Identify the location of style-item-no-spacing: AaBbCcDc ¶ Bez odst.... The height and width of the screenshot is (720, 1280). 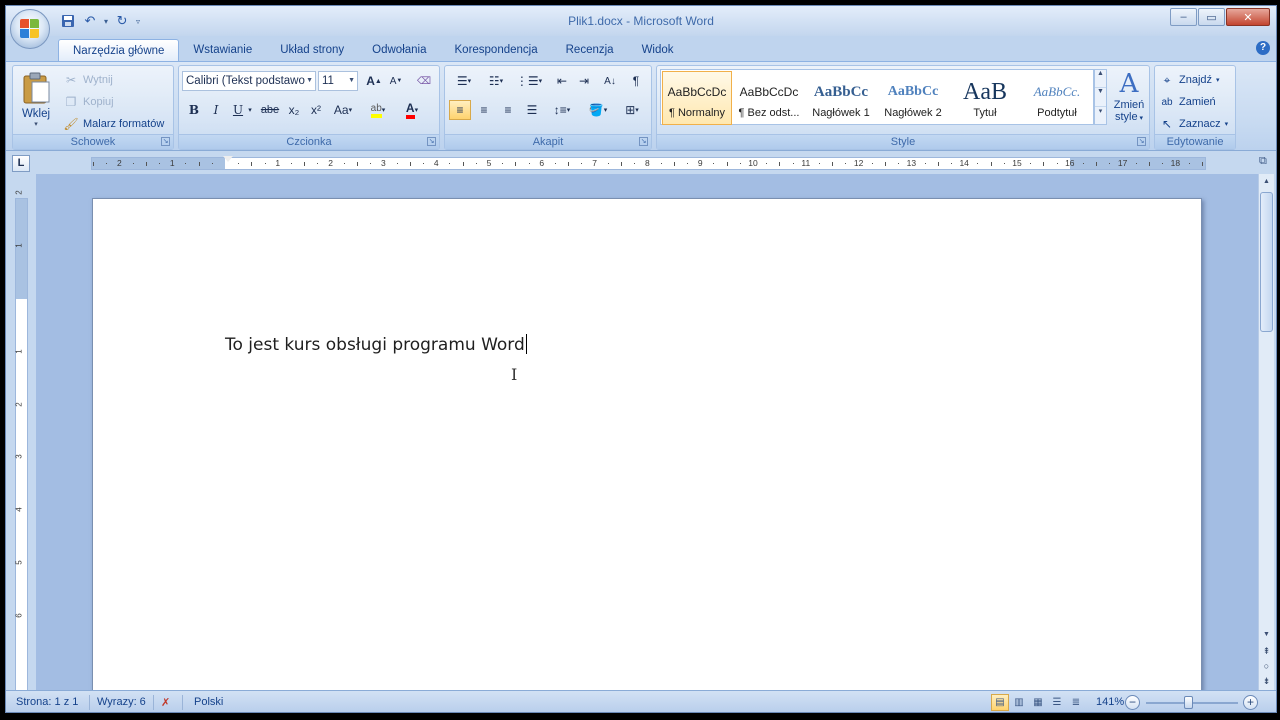
(769, 98).